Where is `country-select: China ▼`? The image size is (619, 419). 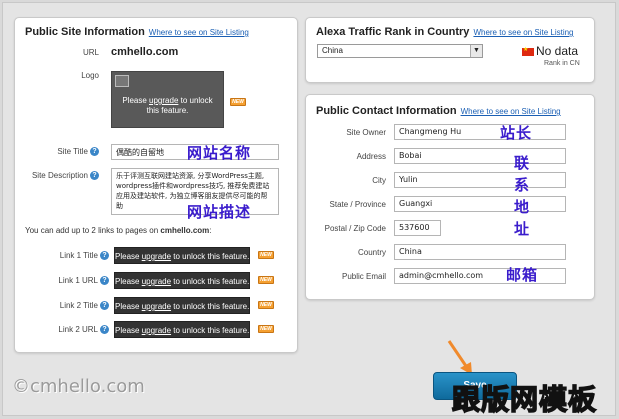 country-select: China ▼ is located at coordinates (400, 51).